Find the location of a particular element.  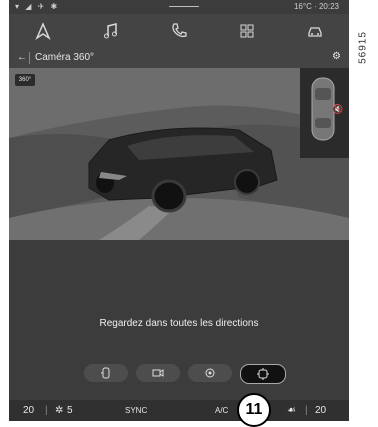

nav-bar is located at coordinates (179, 31).